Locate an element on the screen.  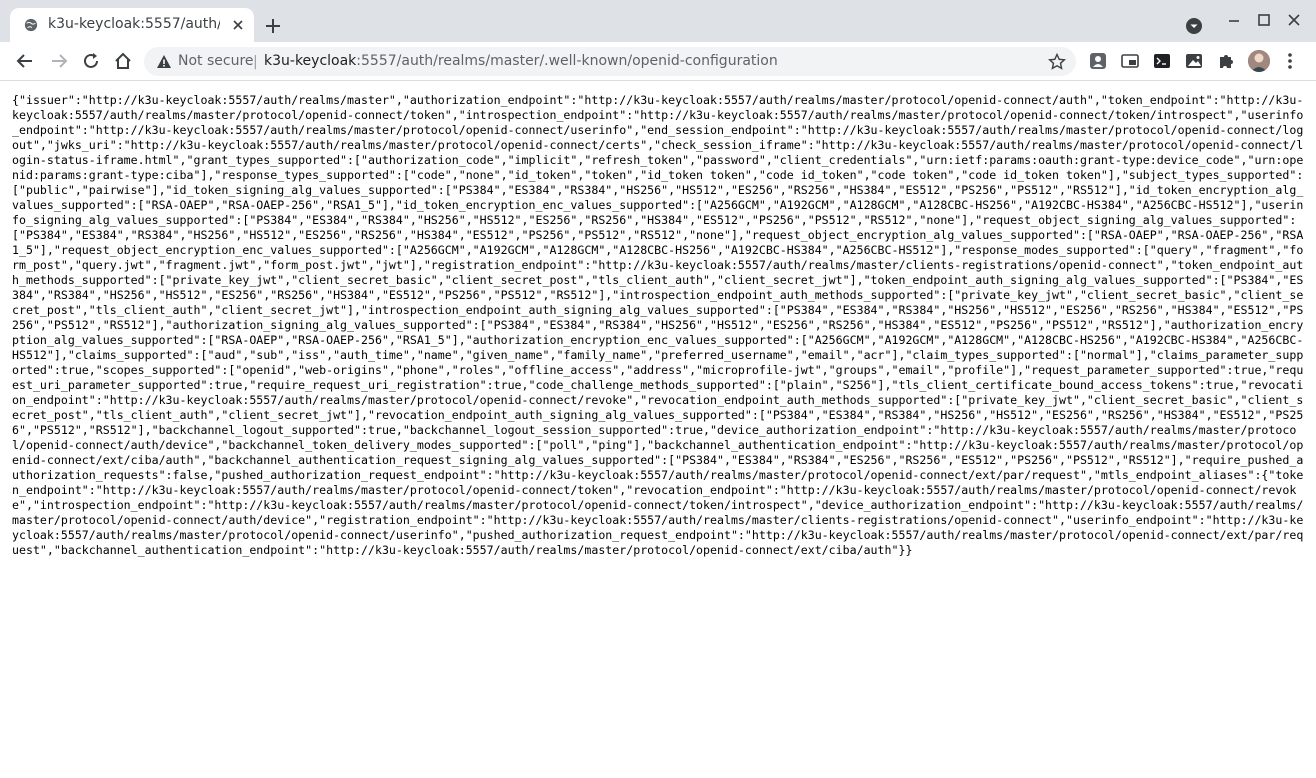
avatar-icon is located at coordinates (1259, 61).